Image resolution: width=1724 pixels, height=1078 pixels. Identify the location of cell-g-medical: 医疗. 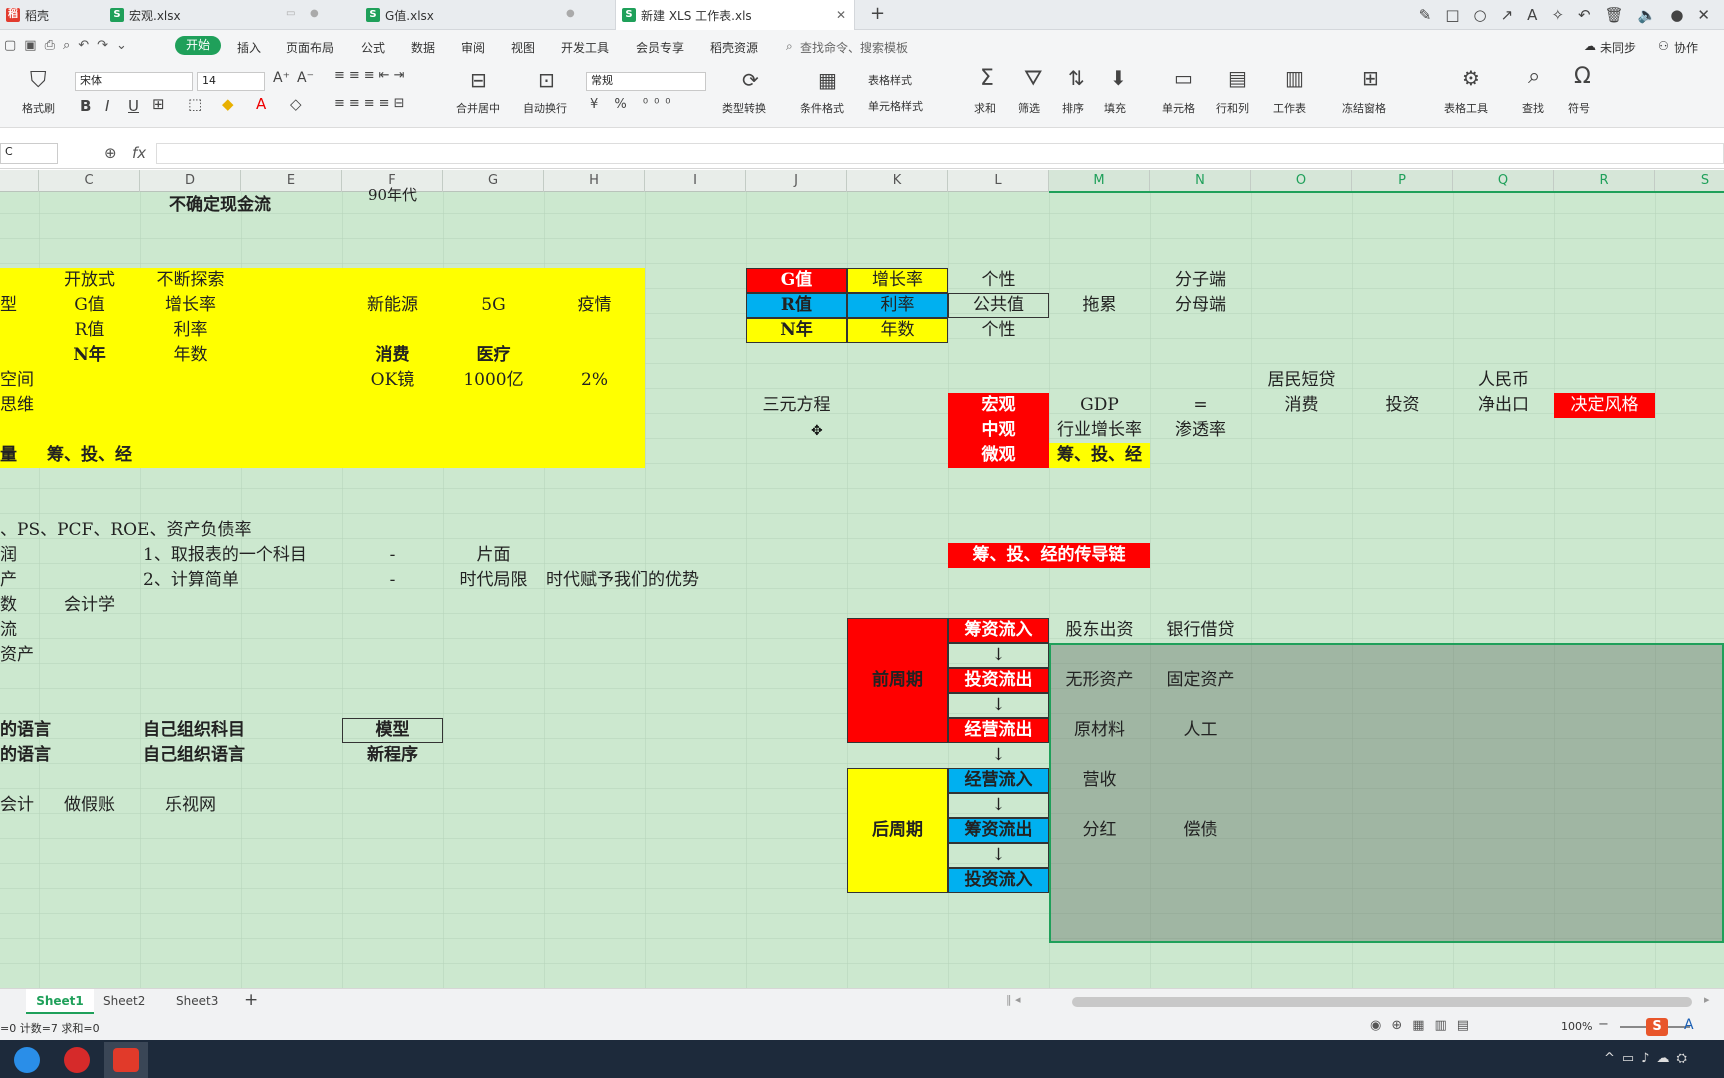
(493, 355).